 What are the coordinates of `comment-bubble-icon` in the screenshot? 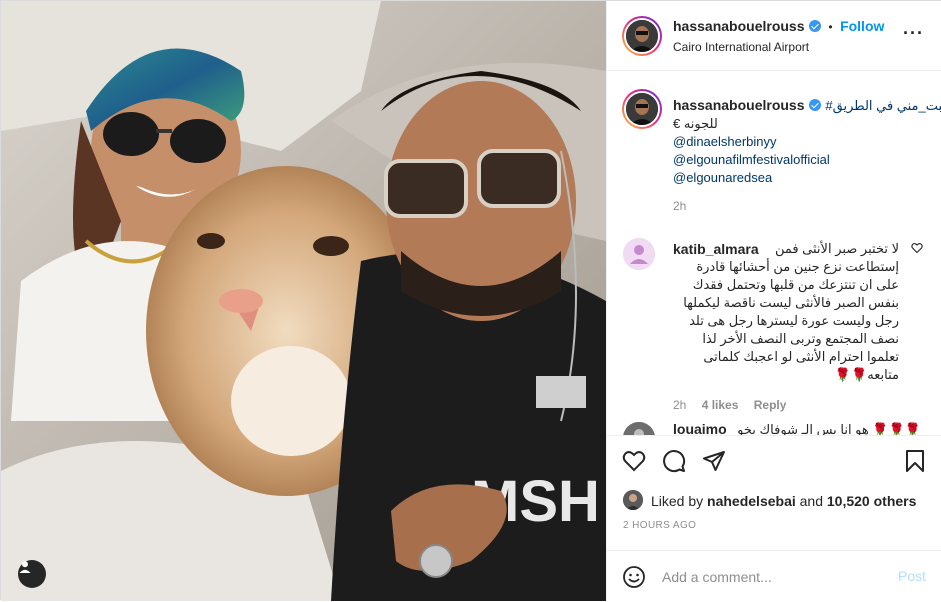 It's located at (674, 461).